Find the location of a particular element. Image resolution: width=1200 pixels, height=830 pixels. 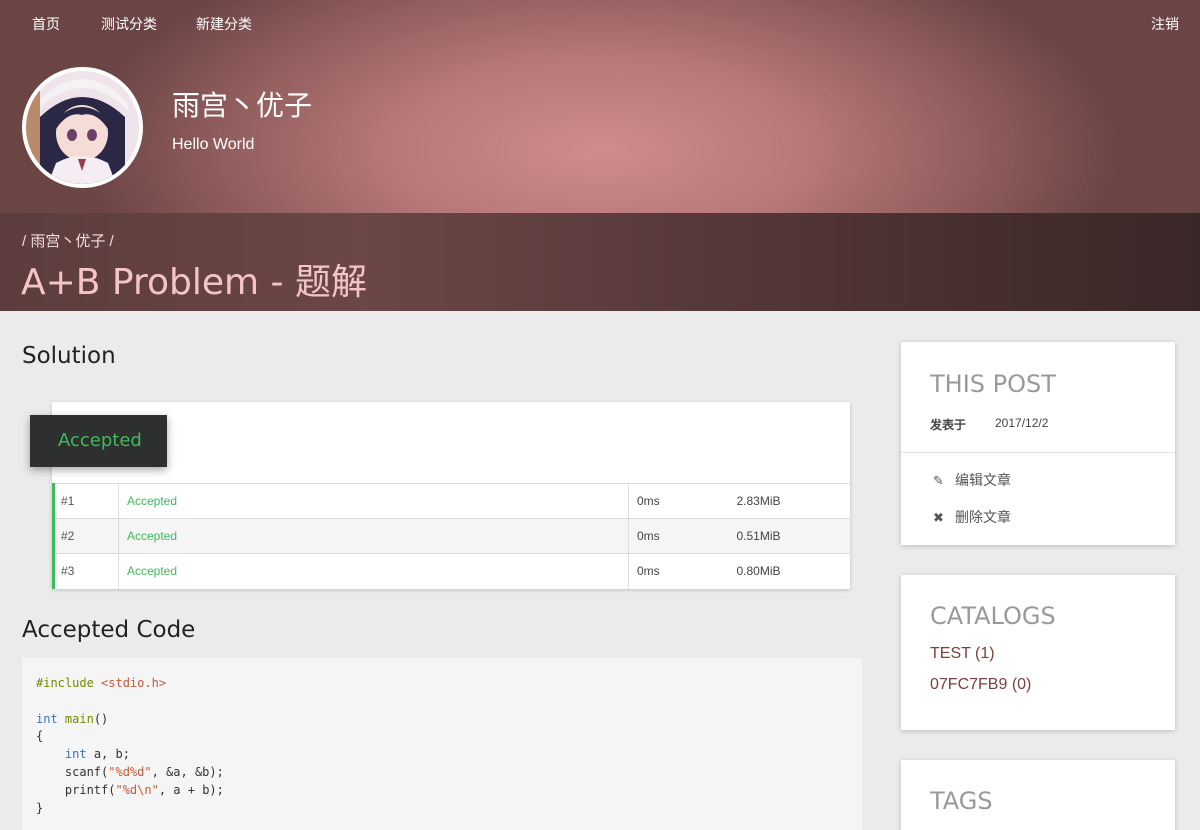

this-post-card: THIS POST 发表于 2017/12/2 ✎ 编辑文章 ✖ 删除文章 is located at coordinates (1038, 443).